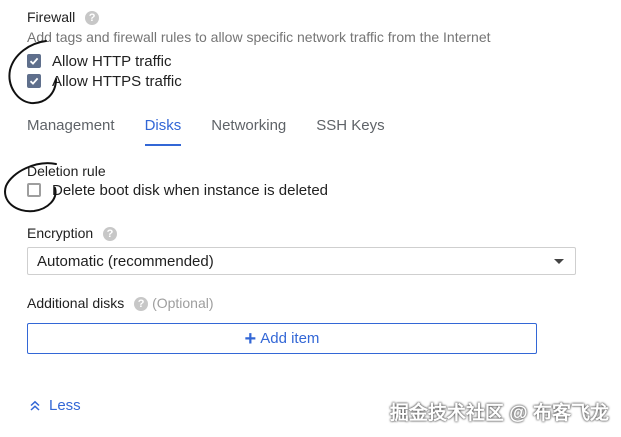 This screenshot has height=437, width=621. I want to click on firewall-title: Firewall, so click(51, 17).